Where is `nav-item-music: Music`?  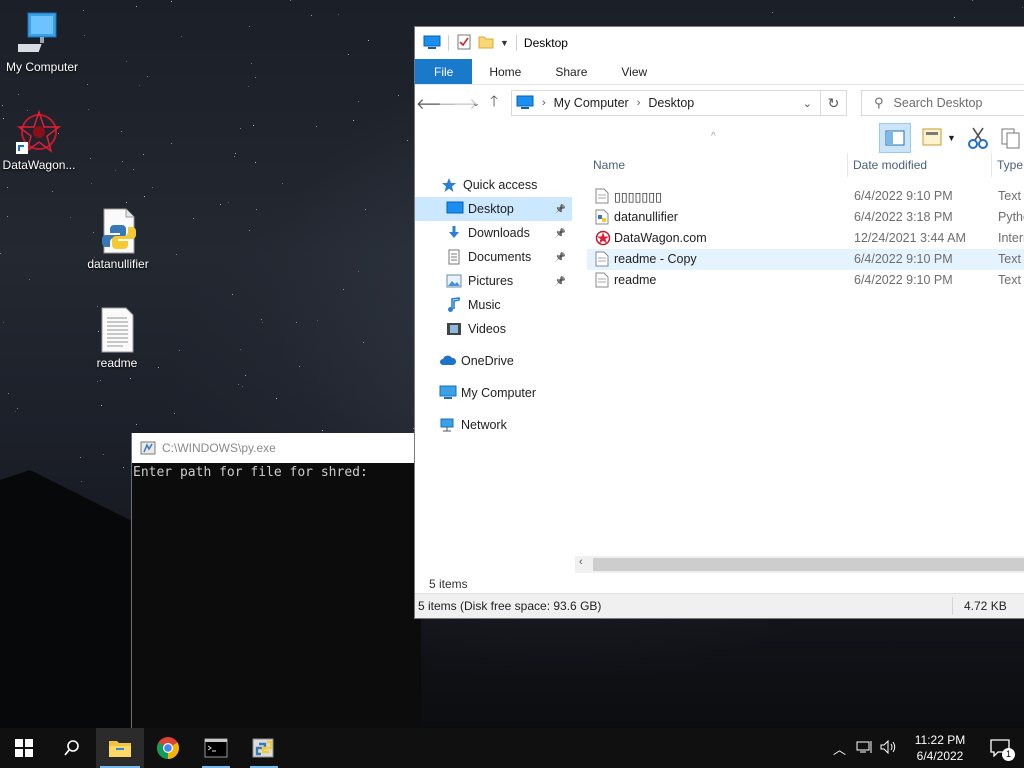
nav-item-music: Music is located at coordinates (493, 305).